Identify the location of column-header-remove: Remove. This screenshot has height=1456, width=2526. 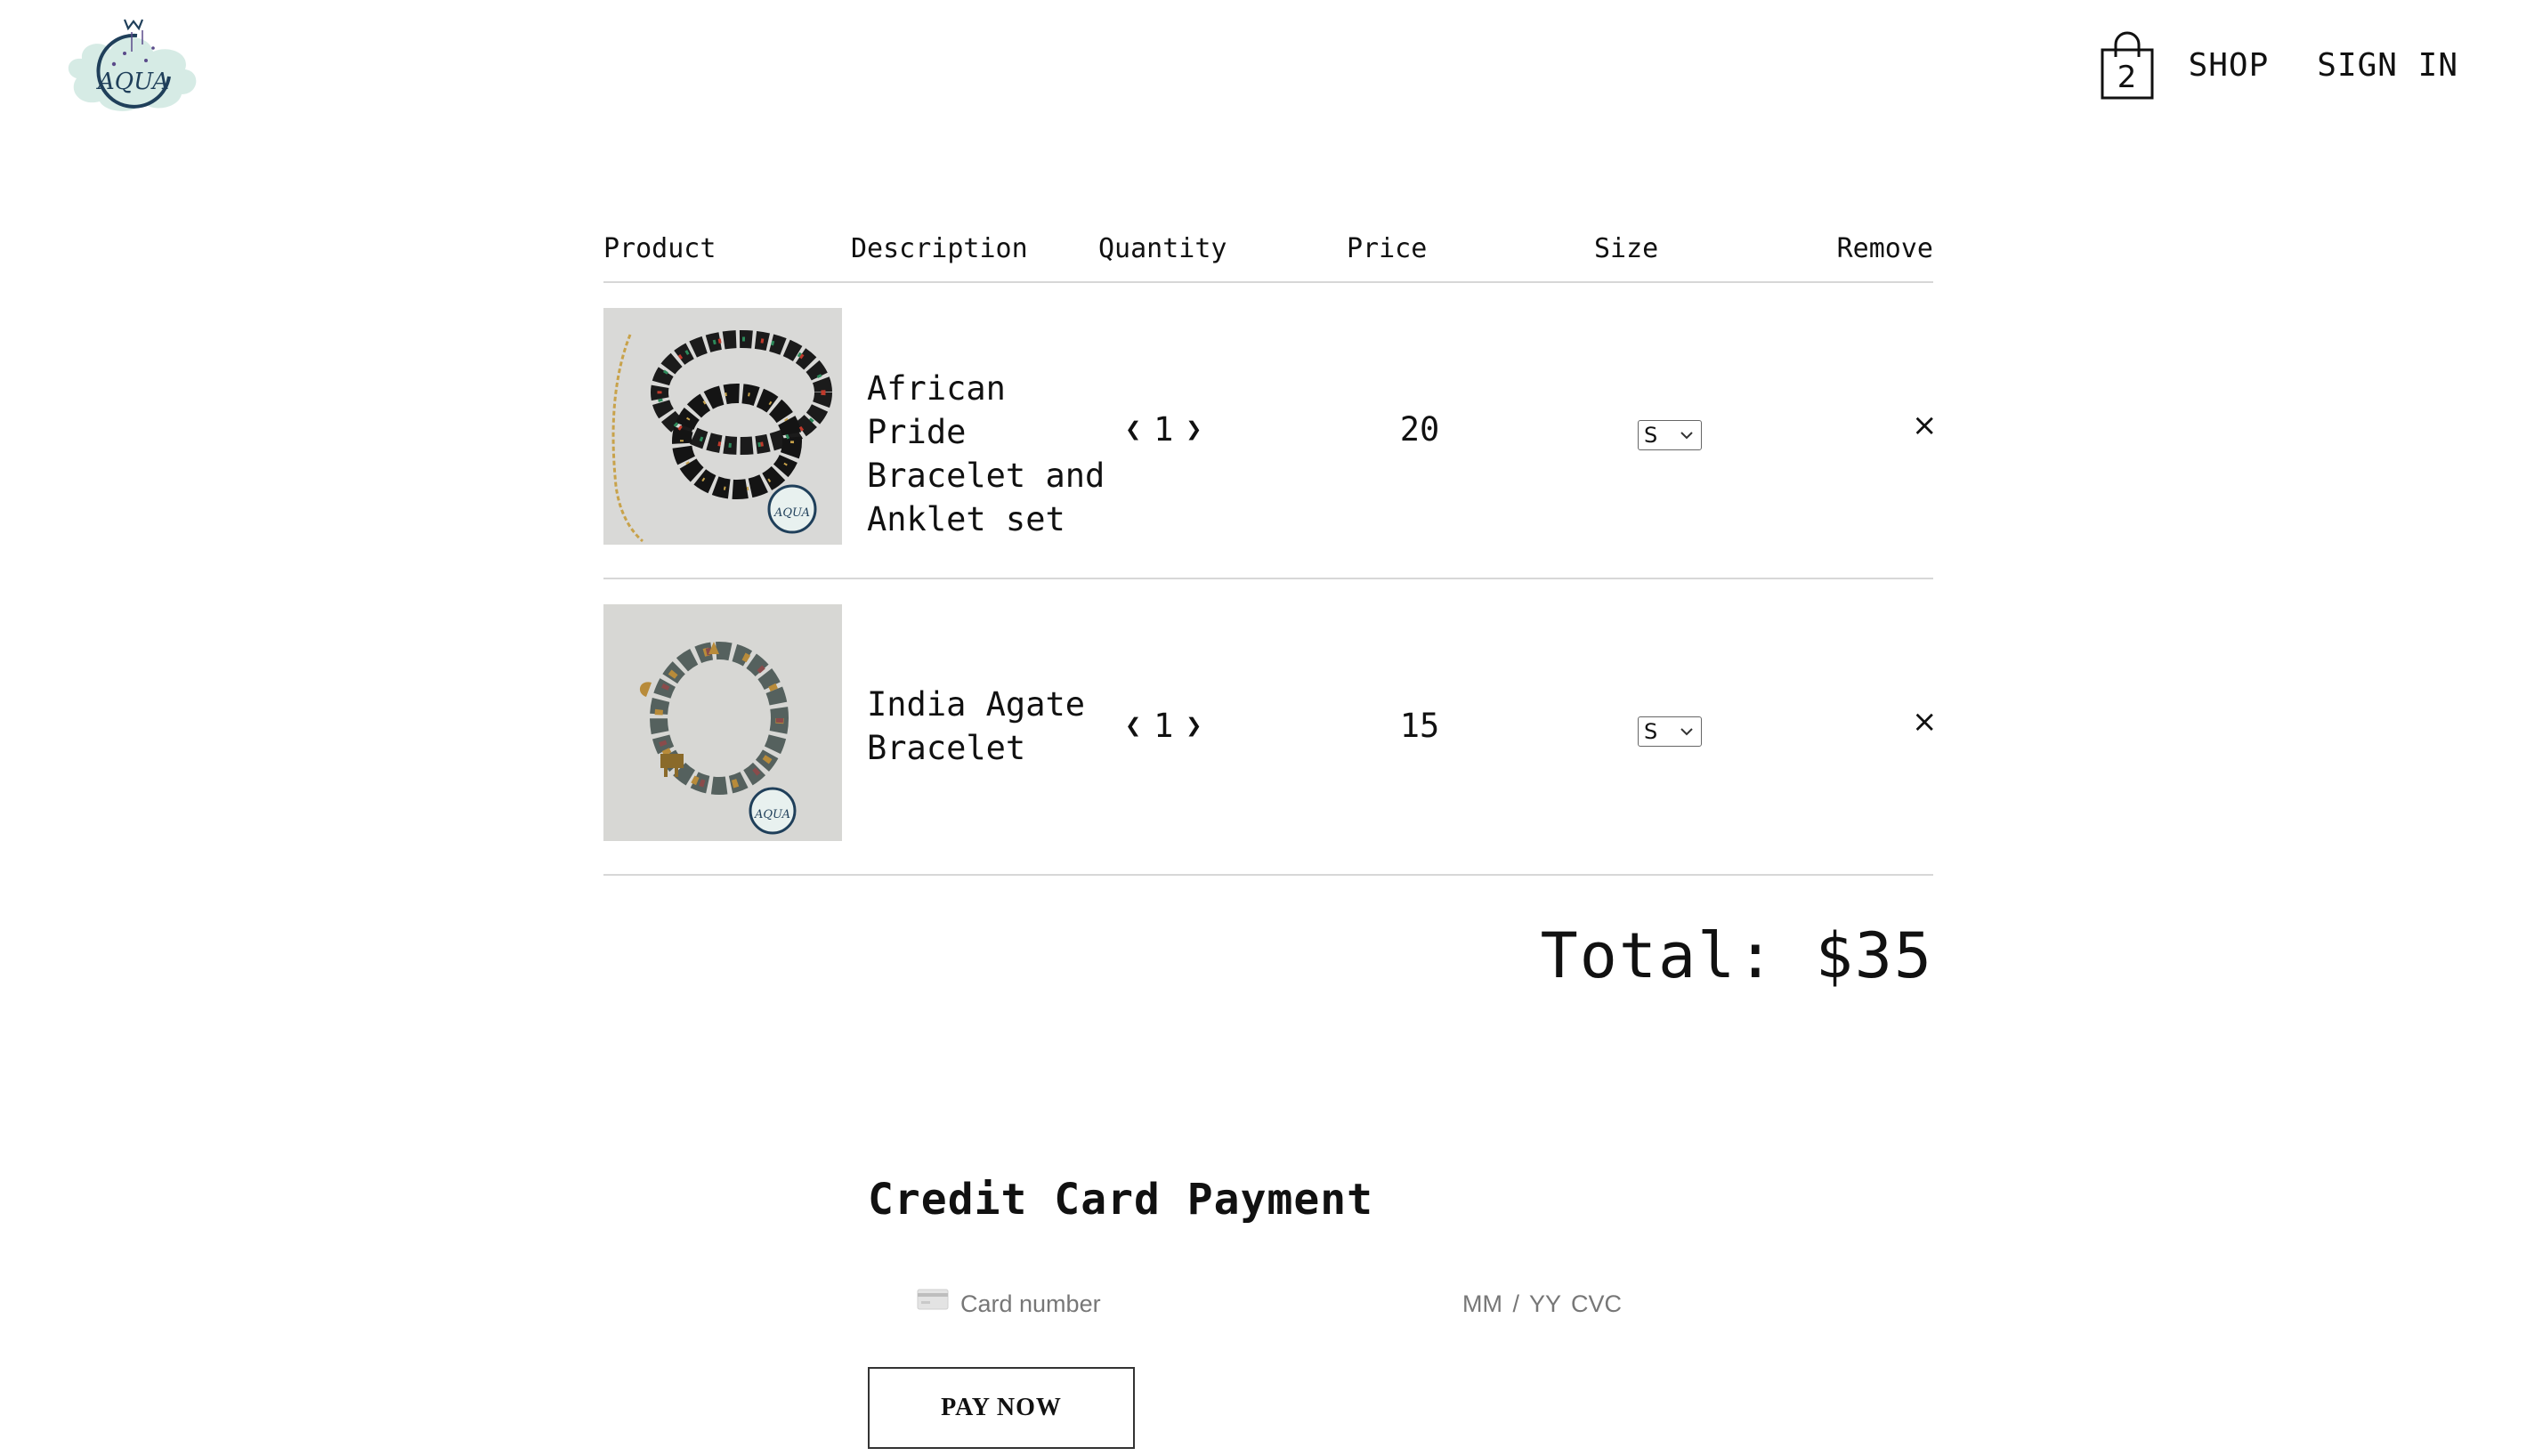
(1884, 249).